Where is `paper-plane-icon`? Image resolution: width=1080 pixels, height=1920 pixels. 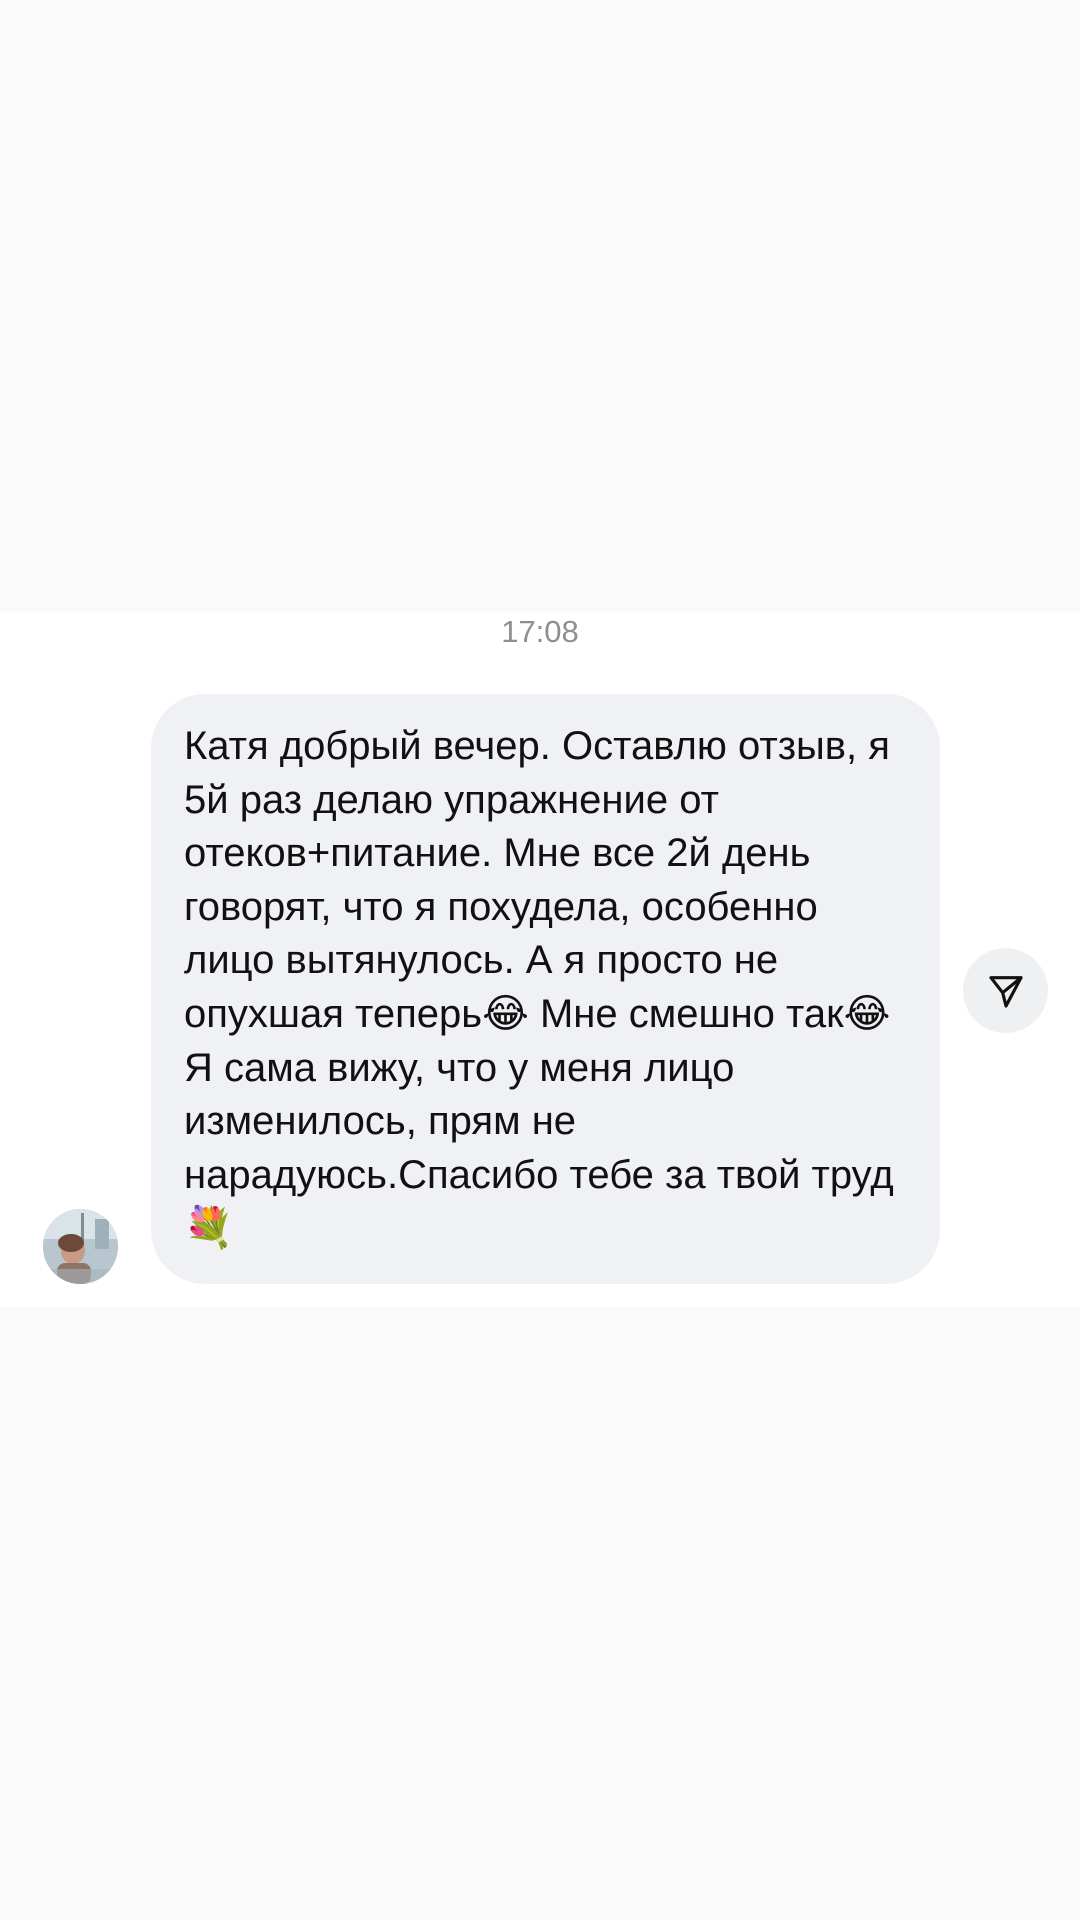 paper-plane-icon is located at coordinates (1005, 991).